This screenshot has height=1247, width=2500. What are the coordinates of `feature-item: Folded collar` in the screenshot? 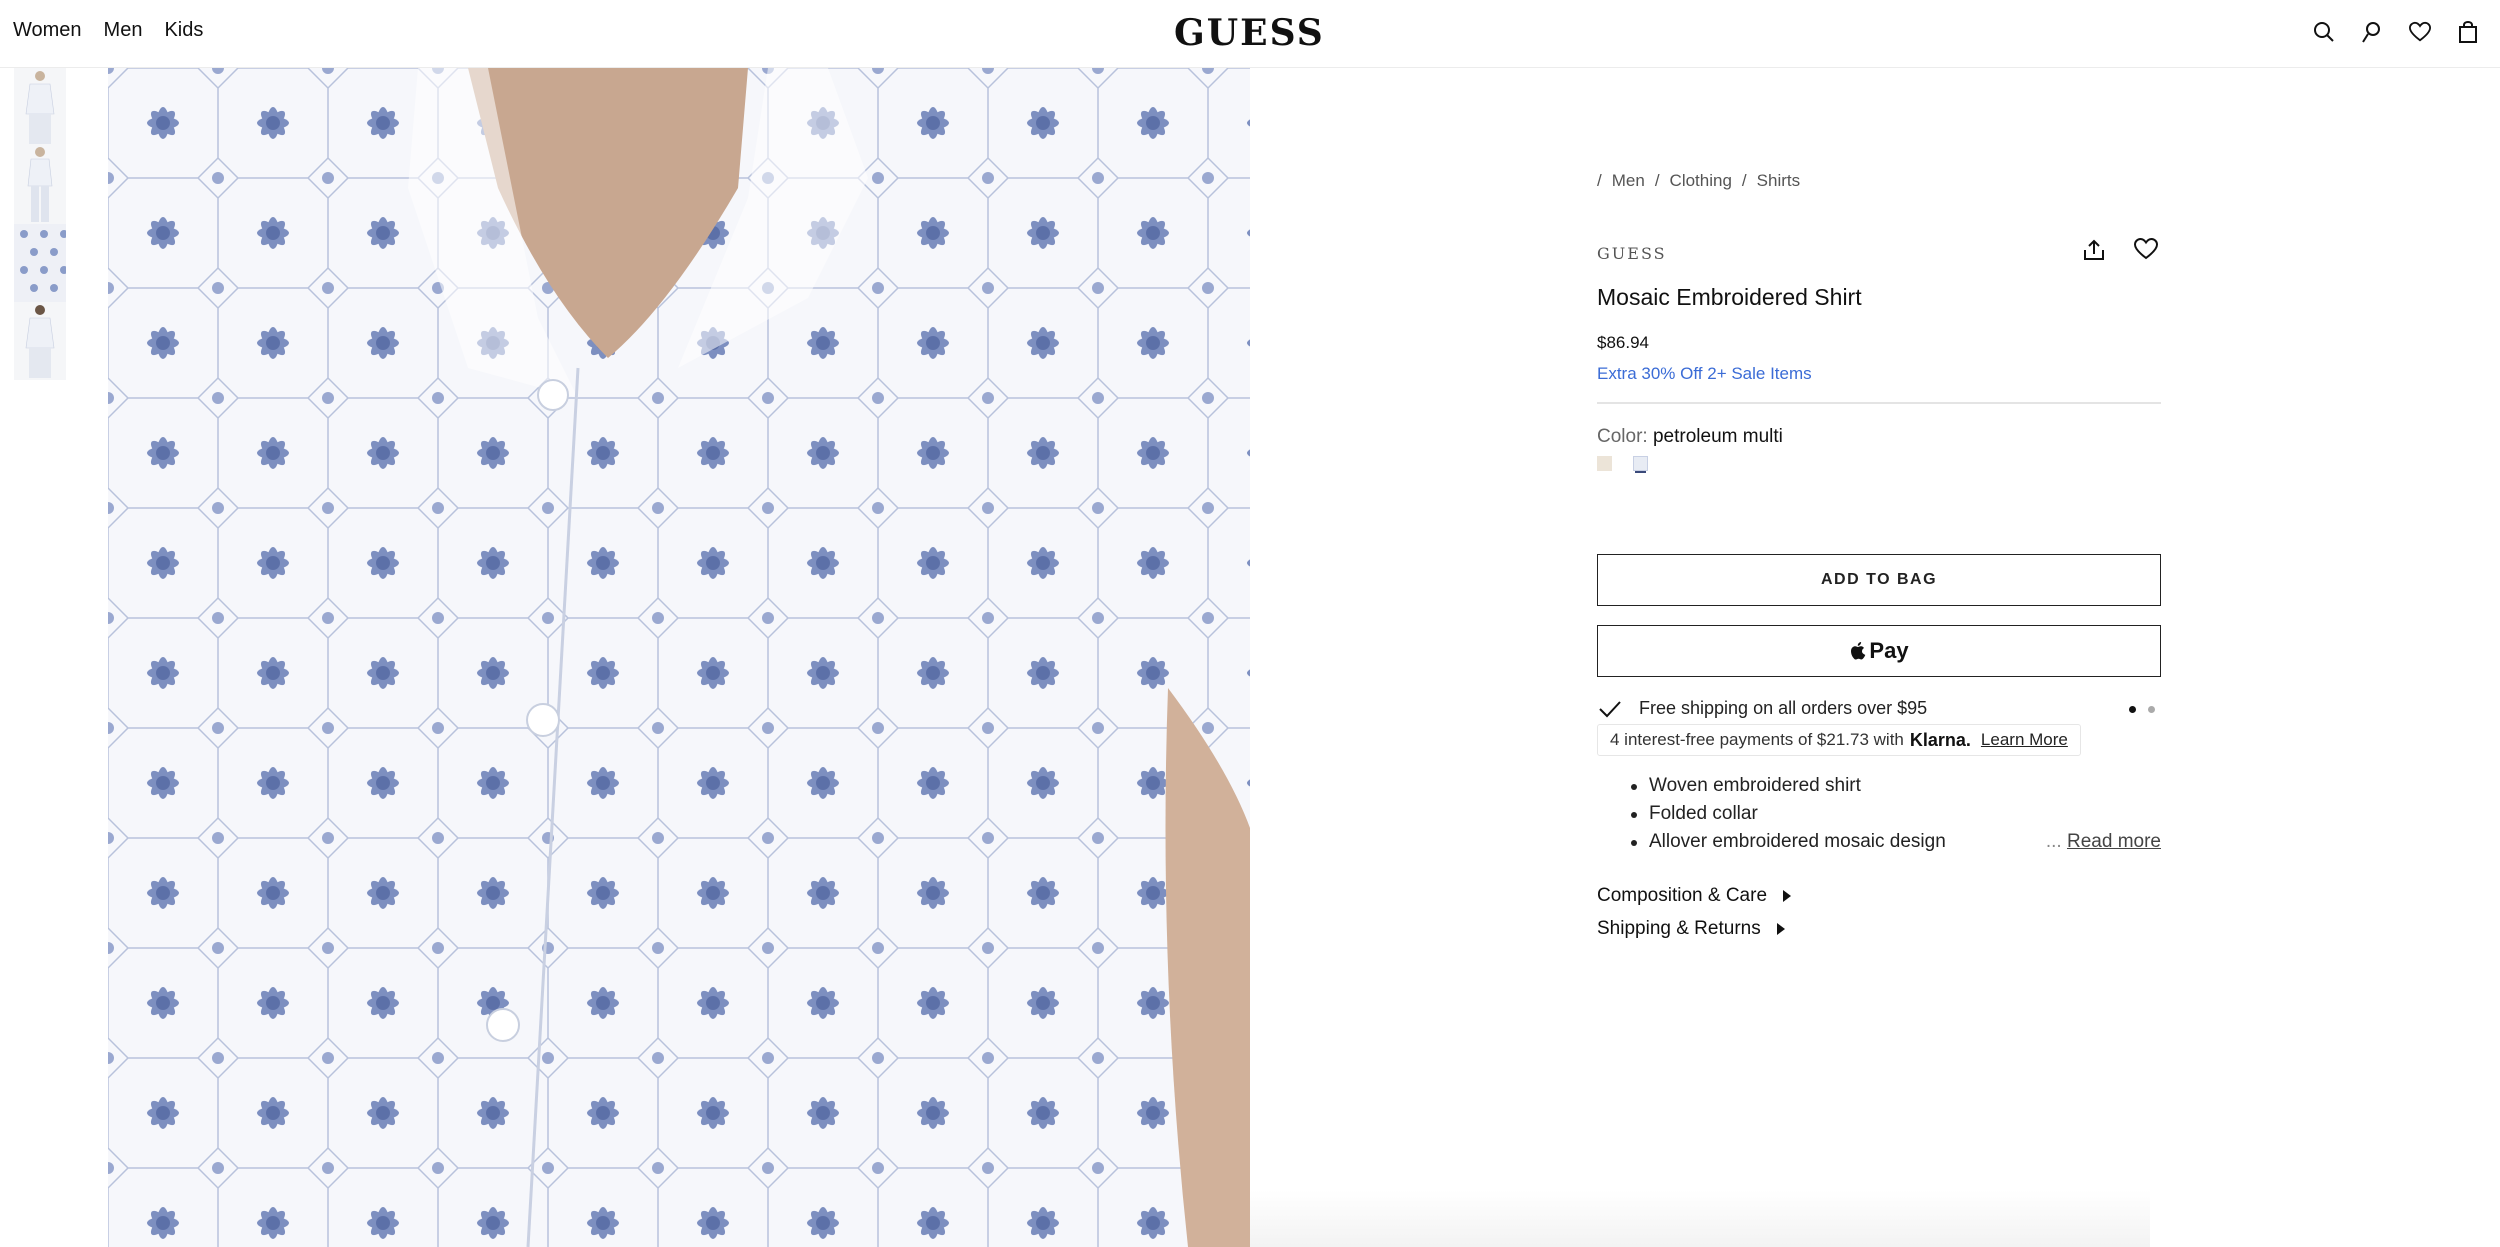 It's located at (1788, 813).